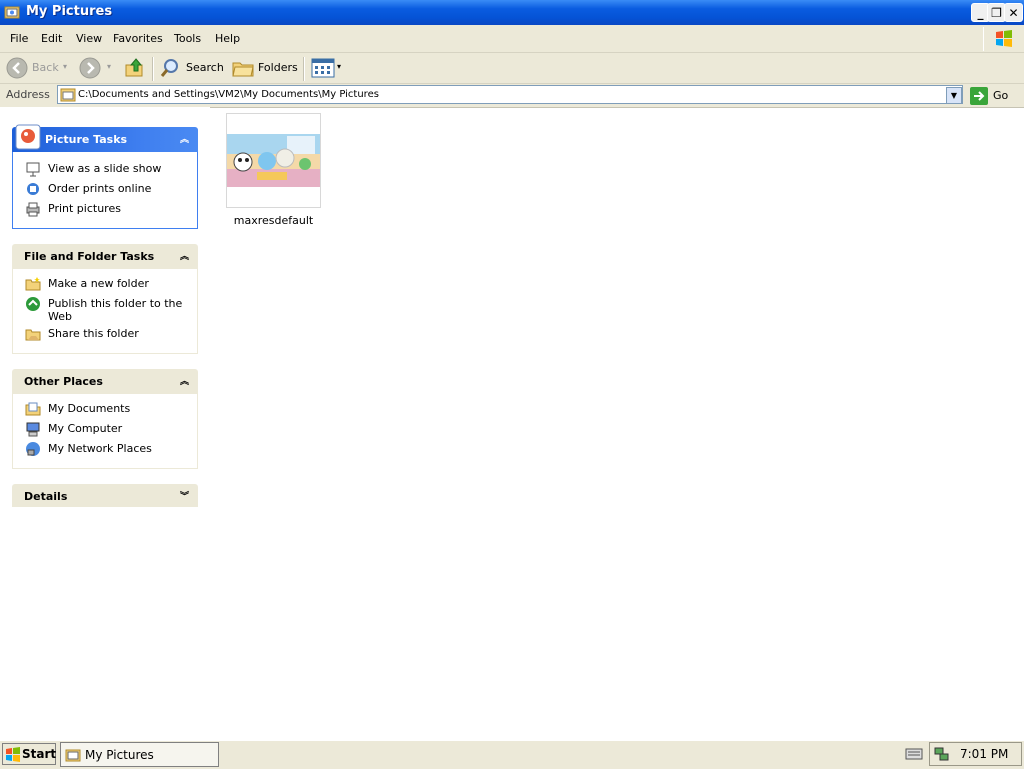  What do you see at coordinates (105, 168) in the screenshot?
I see `task-label: View as a slide show` at bounding box center [105, 168].